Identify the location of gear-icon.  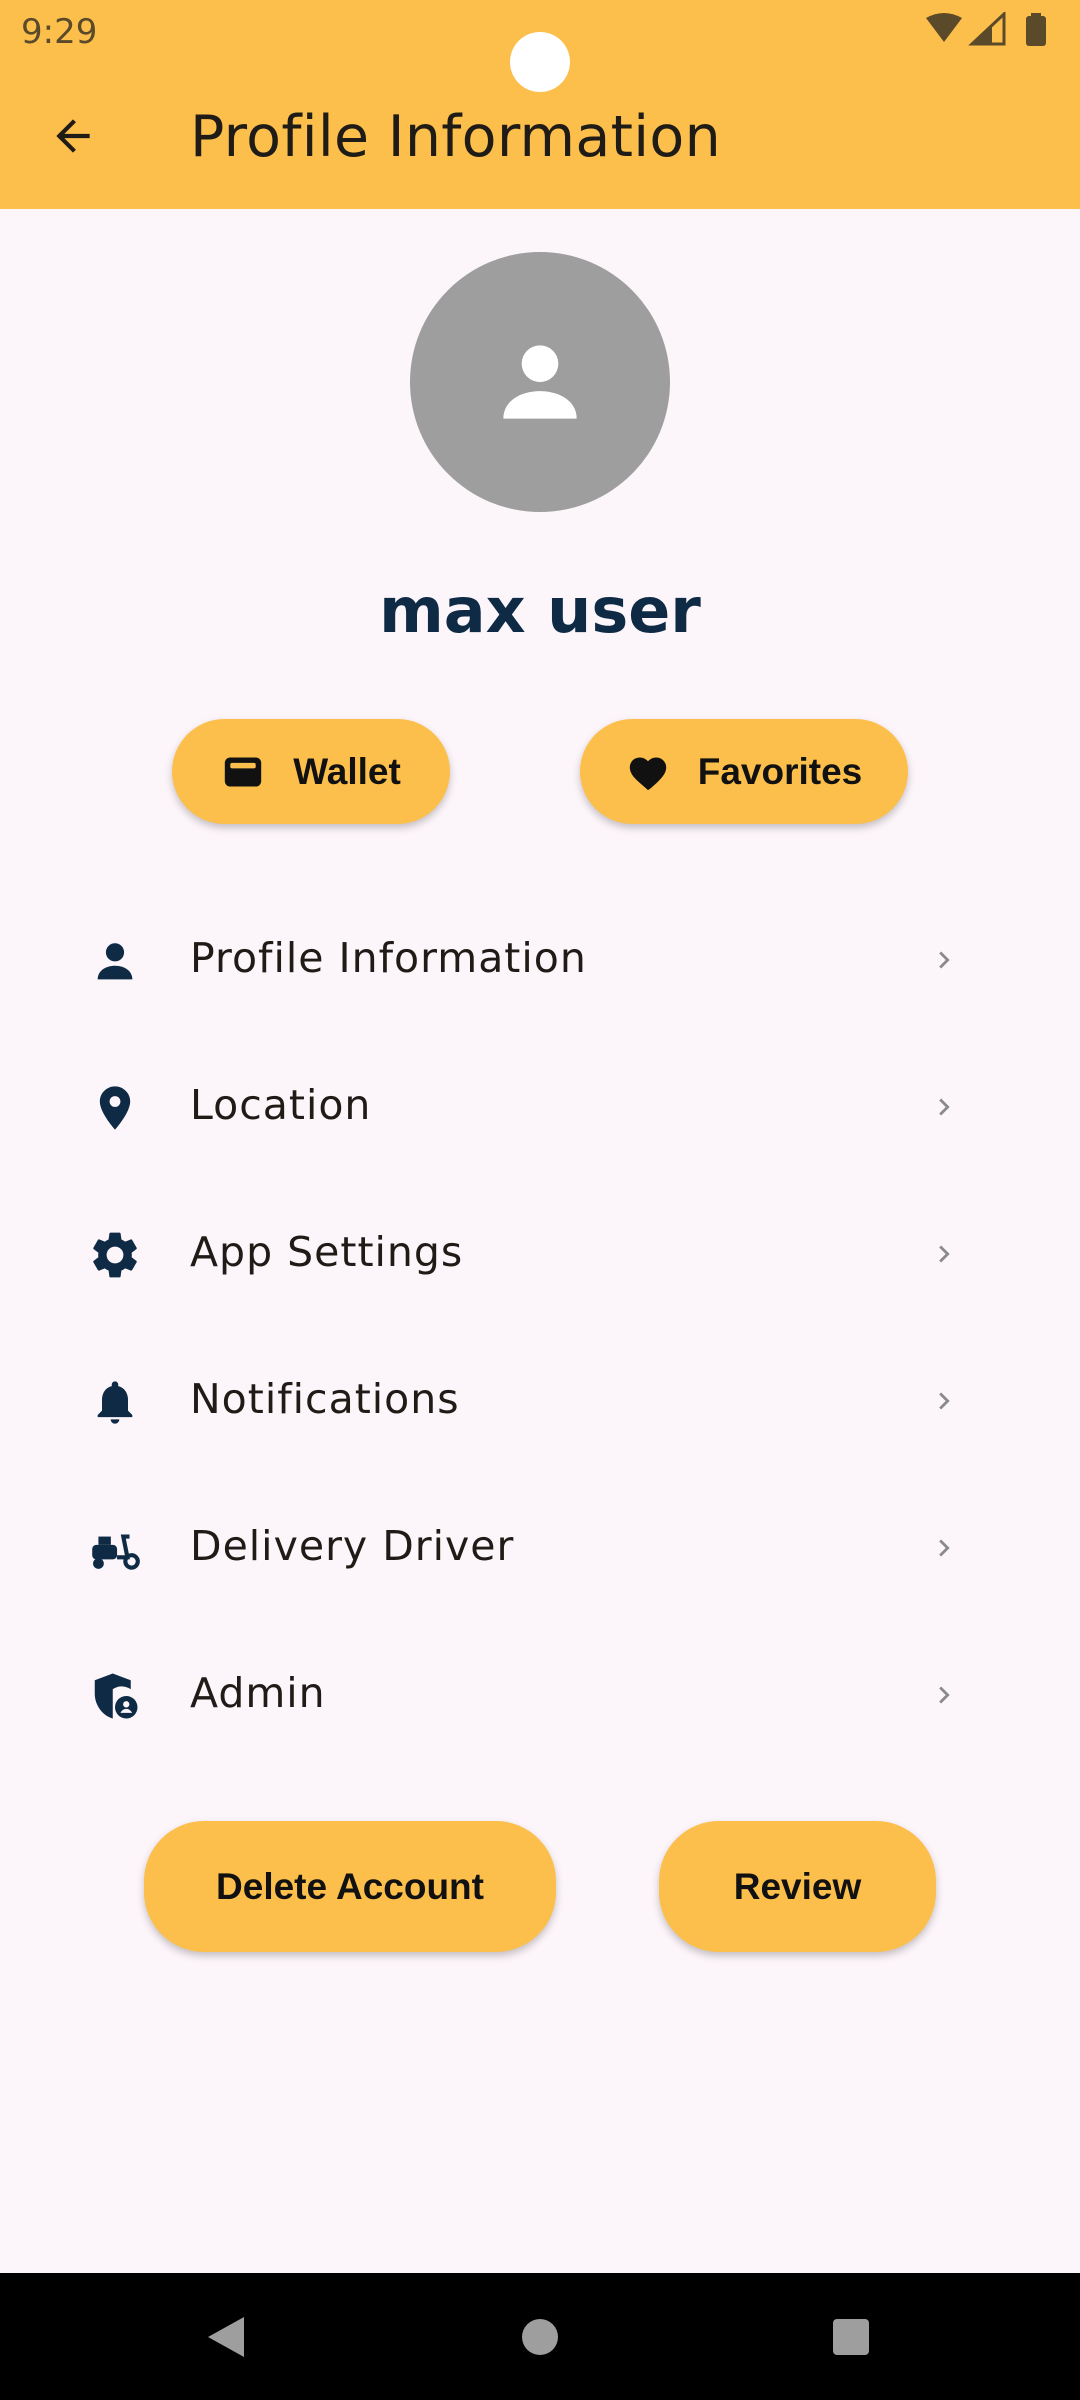
(115, 1255).